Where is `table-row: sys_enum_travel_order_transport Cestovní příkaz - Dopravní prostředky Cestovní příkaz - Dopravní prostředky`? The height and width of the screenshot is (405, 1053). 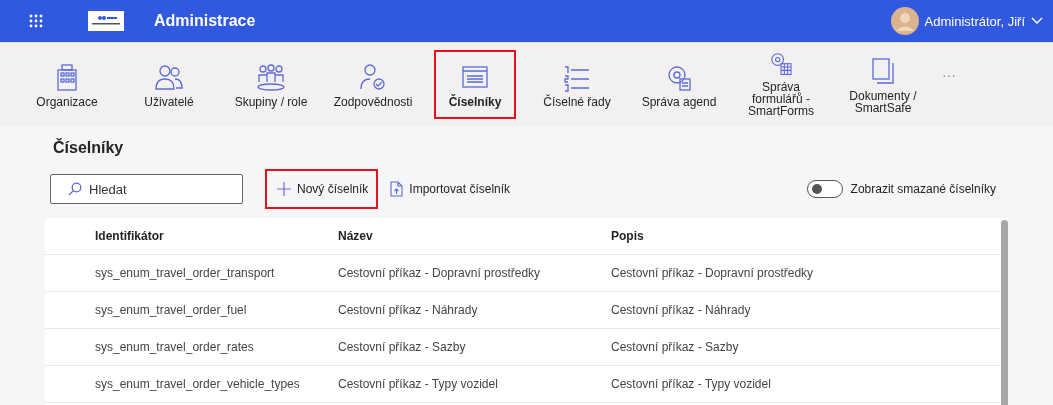 table-row: sys_enum_travel_order_transport Cestovní příkaz - Dopravní prostředky Cestovní příkaz - Dopravní prostředky is located at coordinates (523, 273).